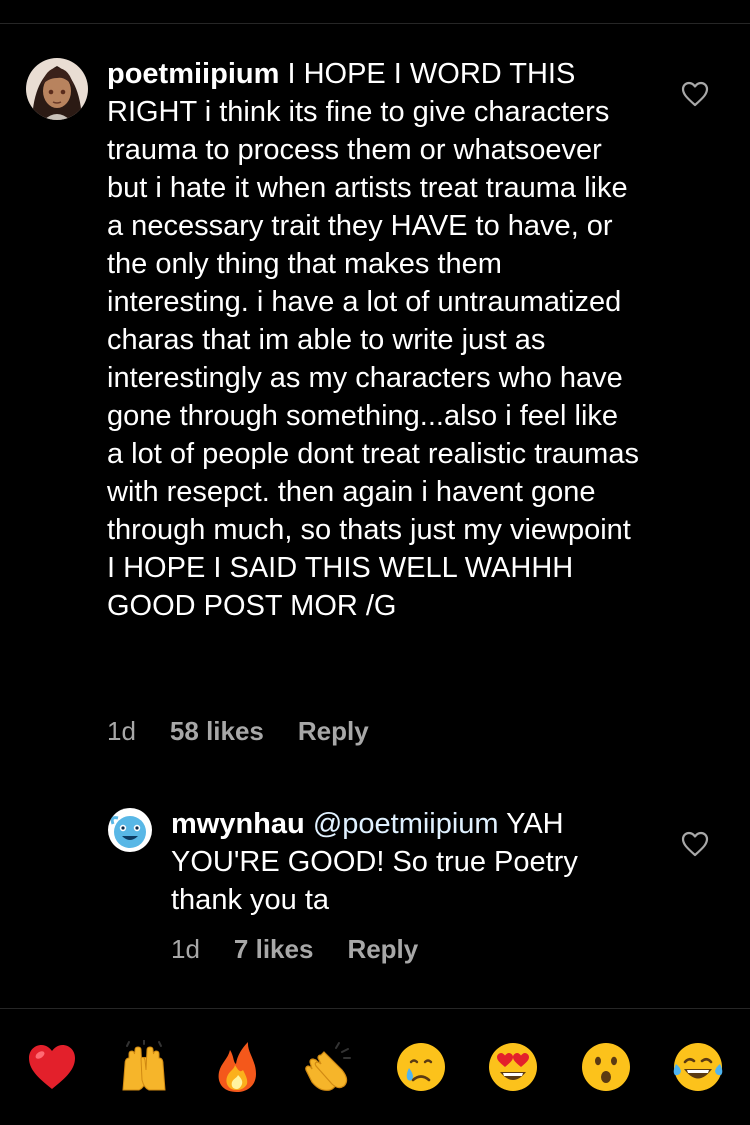  What do you see at coordinates (237, 1067) in the screenshot?
I see `fire-emoji-icon` at bounding box center [237, 1067].